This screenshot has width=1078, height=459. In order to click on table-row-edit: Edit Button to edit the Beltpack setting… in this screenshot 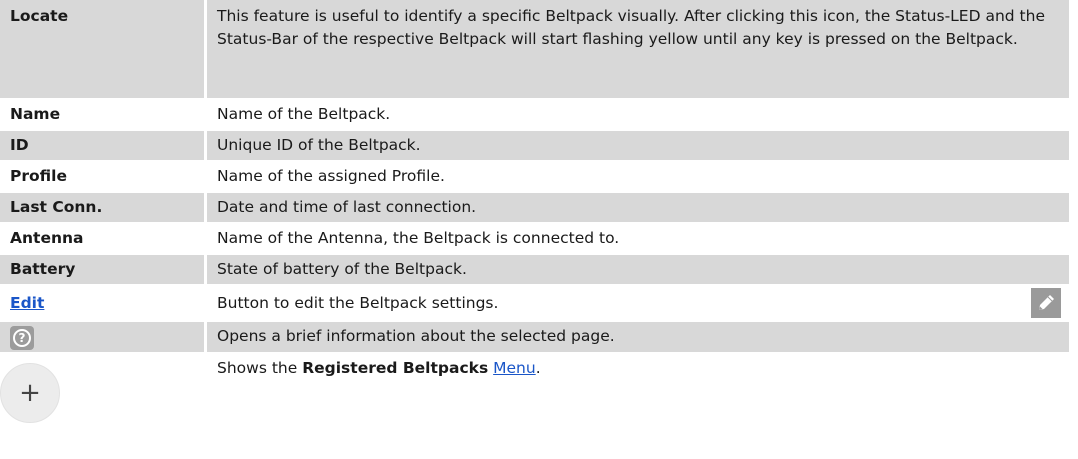, I will do `click(534, 304)`.